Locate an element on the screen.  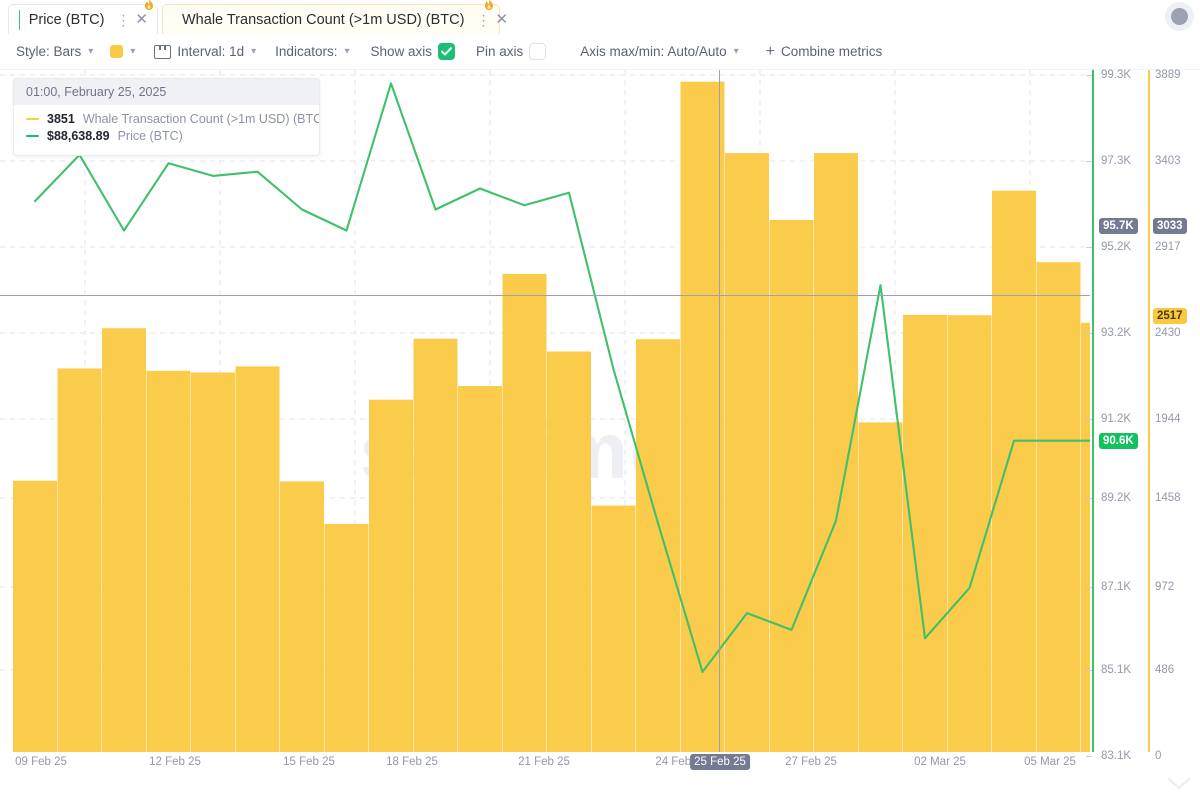
left-axis-crosshair-pill: 95.7K is located at coordinates (1118, 226).